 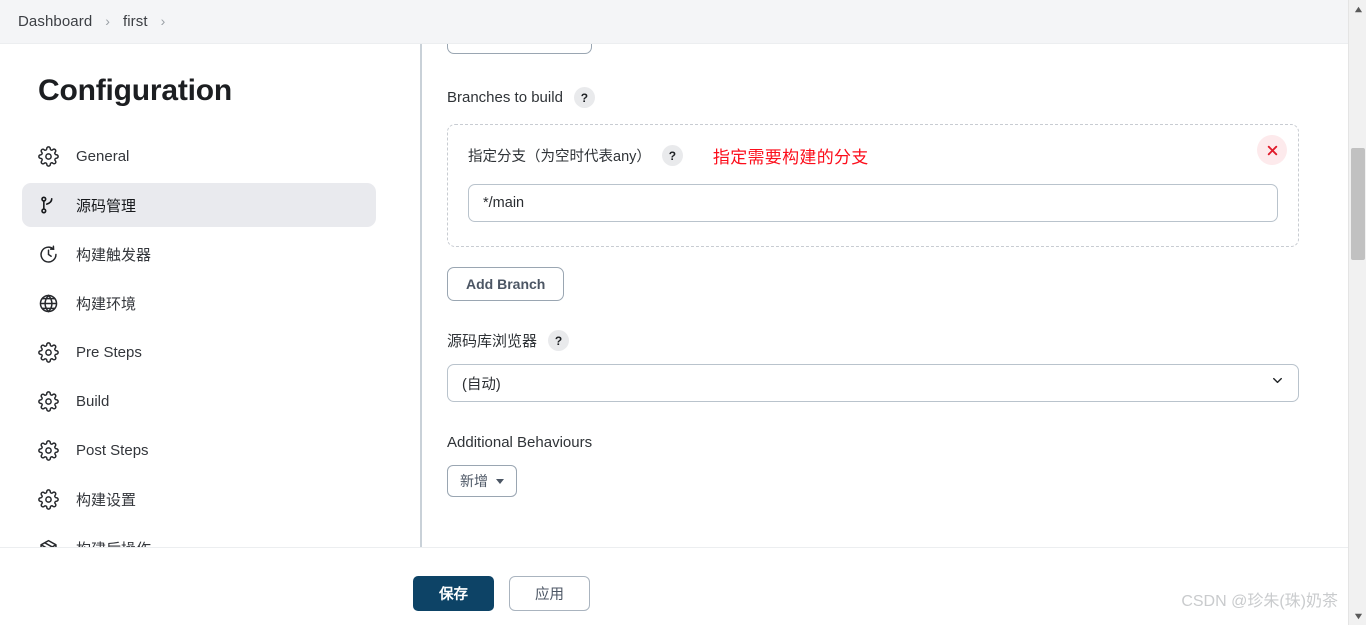 I want to click on sidebar-item-build-environment: 构建环境, so click(x=199, y=303).